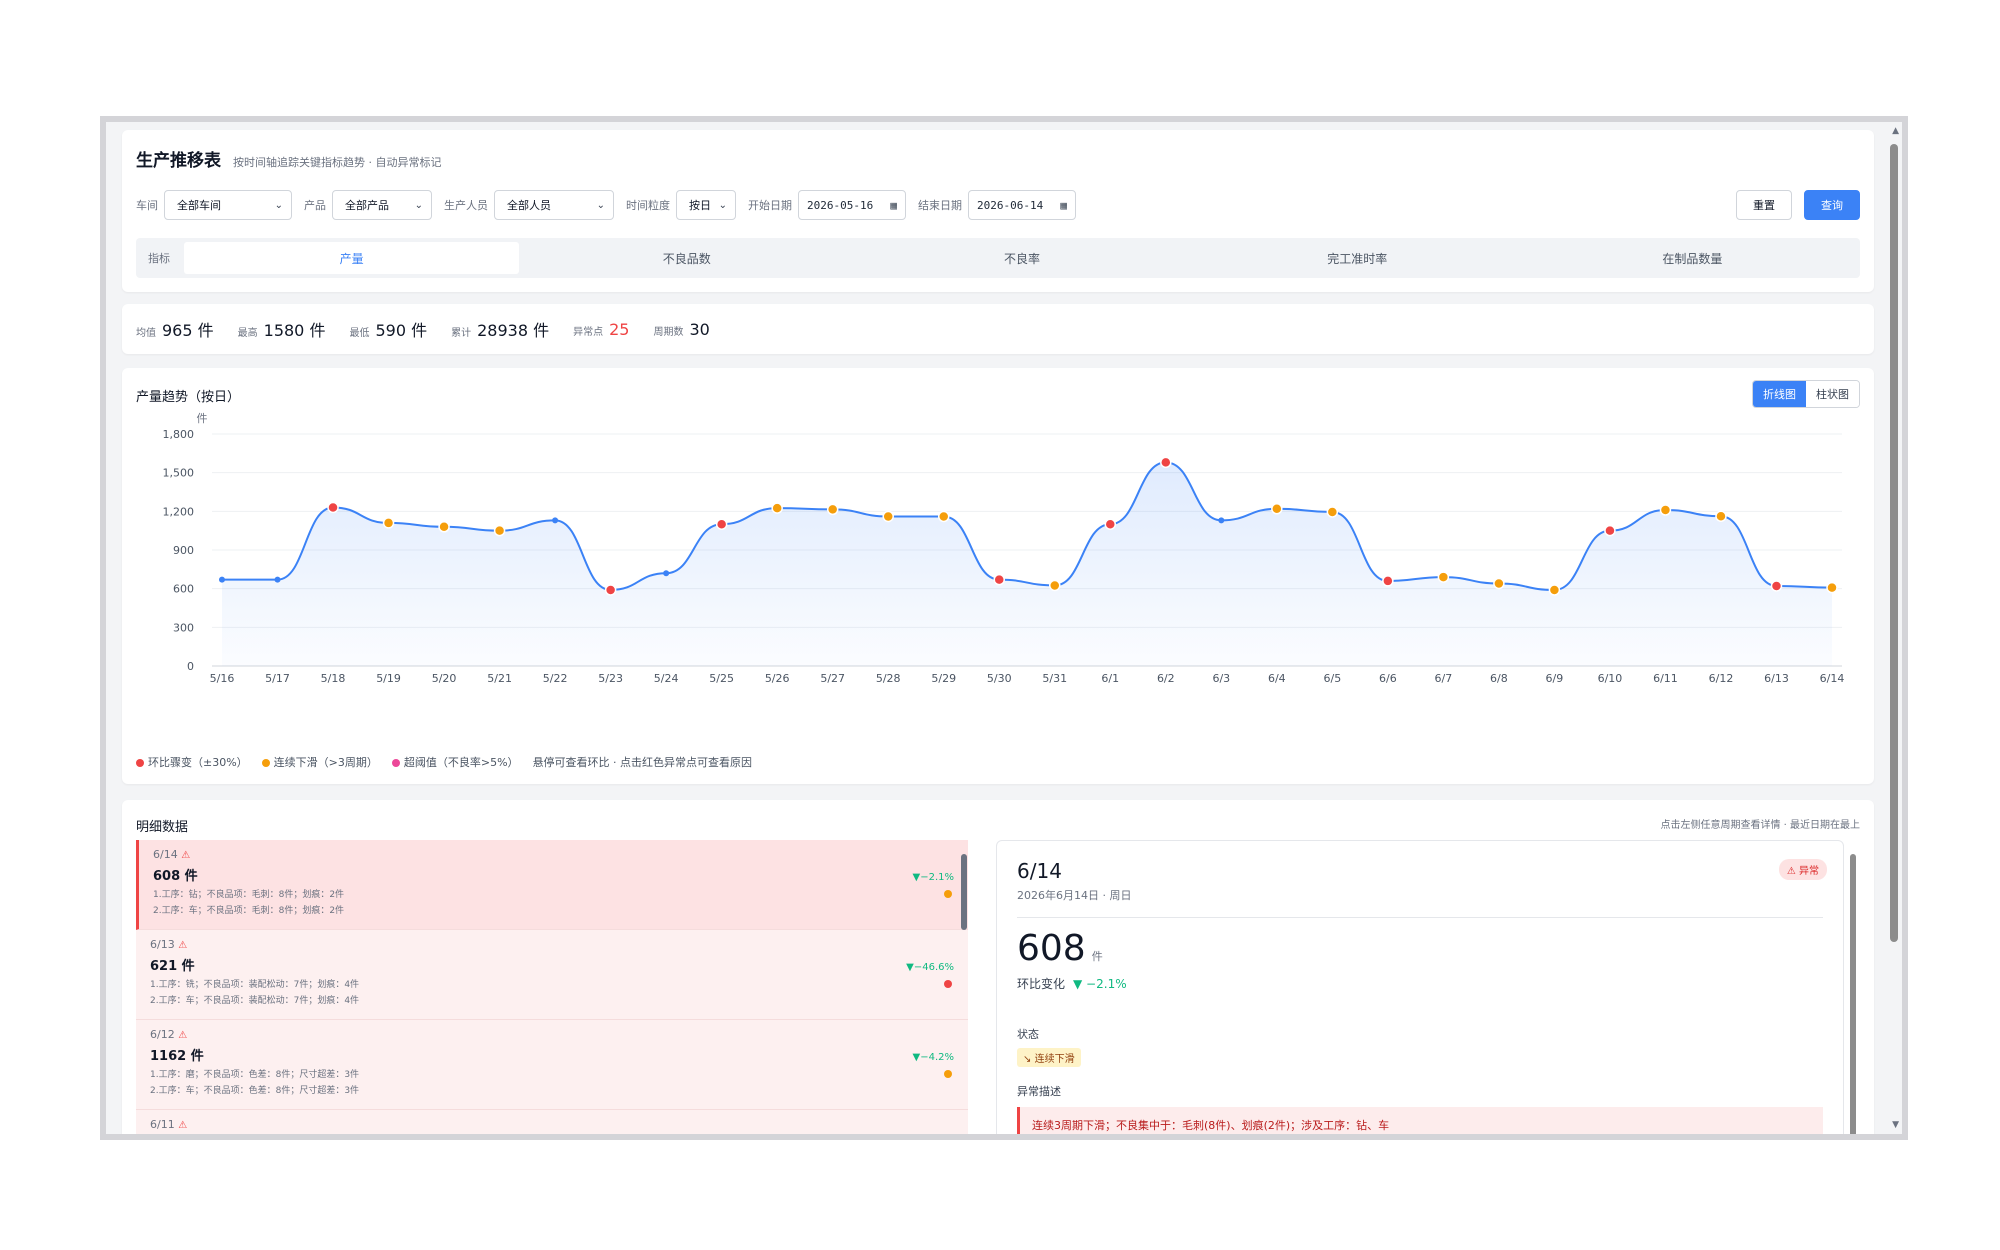 The width and height of the screenshot is (2000, 1250). What do you see at coordinates (1022, 205) in the screenshot?
I see `end-date-input: 2026-06-14 ▦` at bounding box center [1022, 205].